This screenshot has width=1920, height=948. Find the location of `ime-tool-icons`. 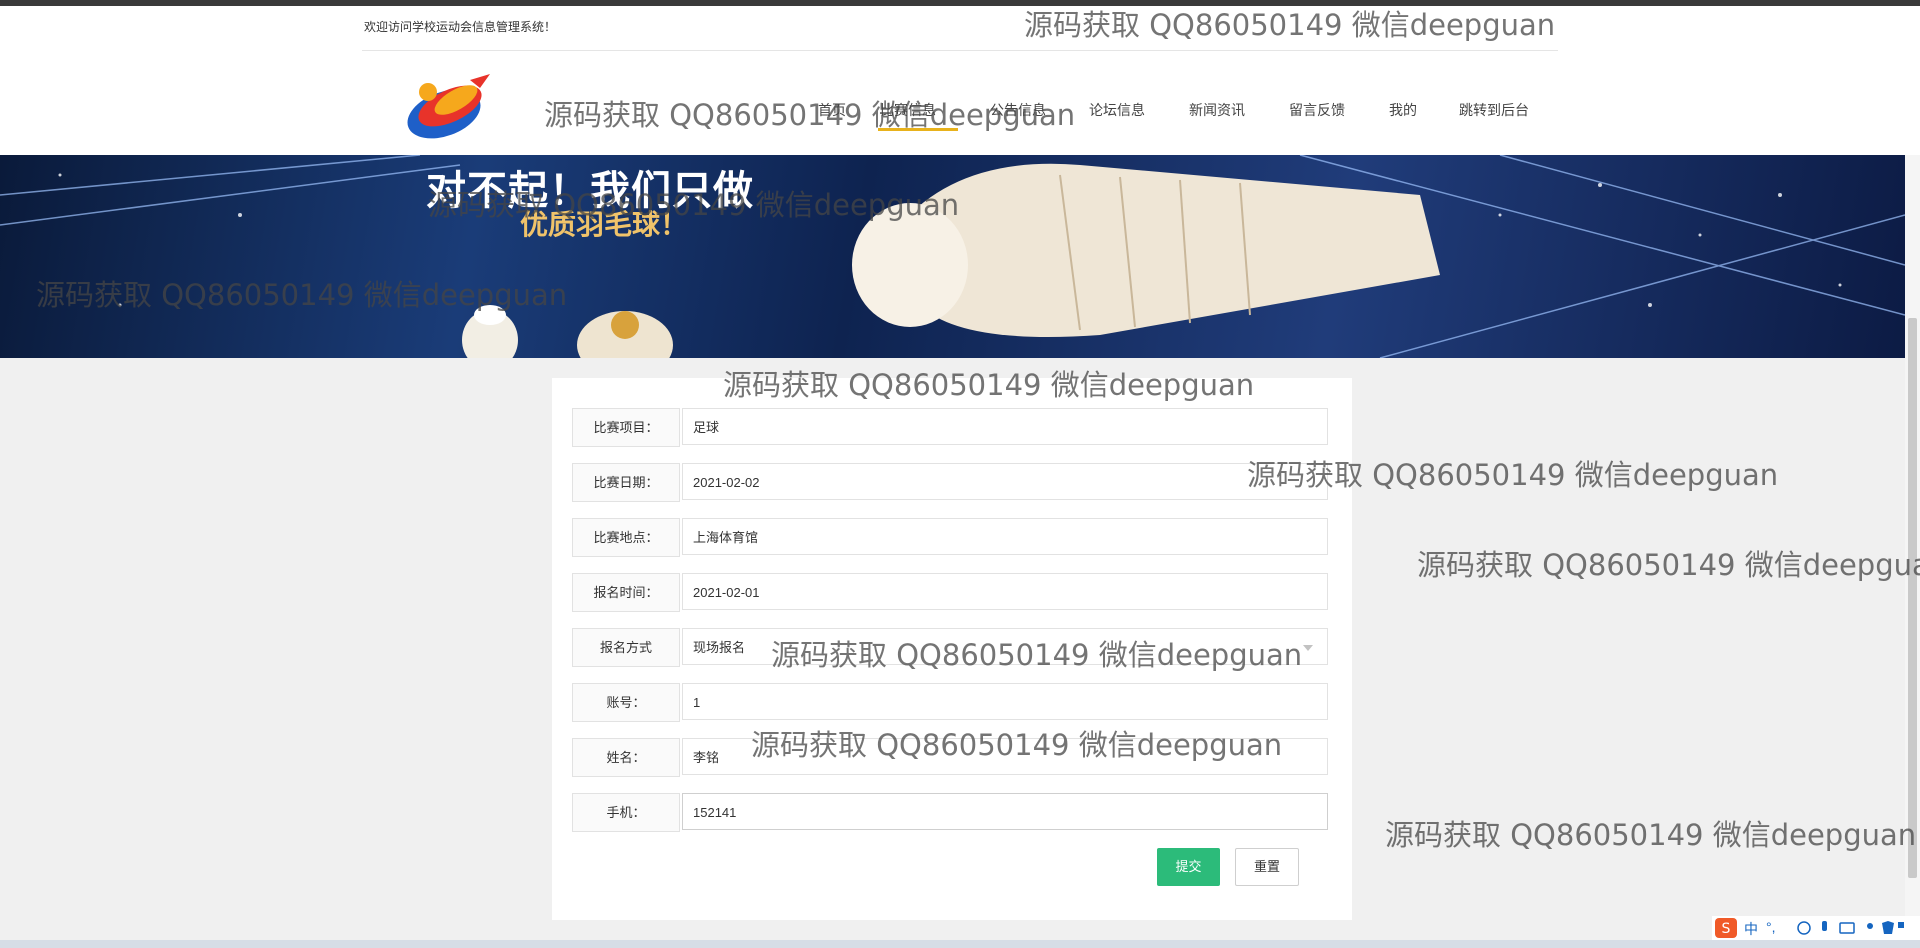

ime-tool-icons is located at coordinates (1851, 928).